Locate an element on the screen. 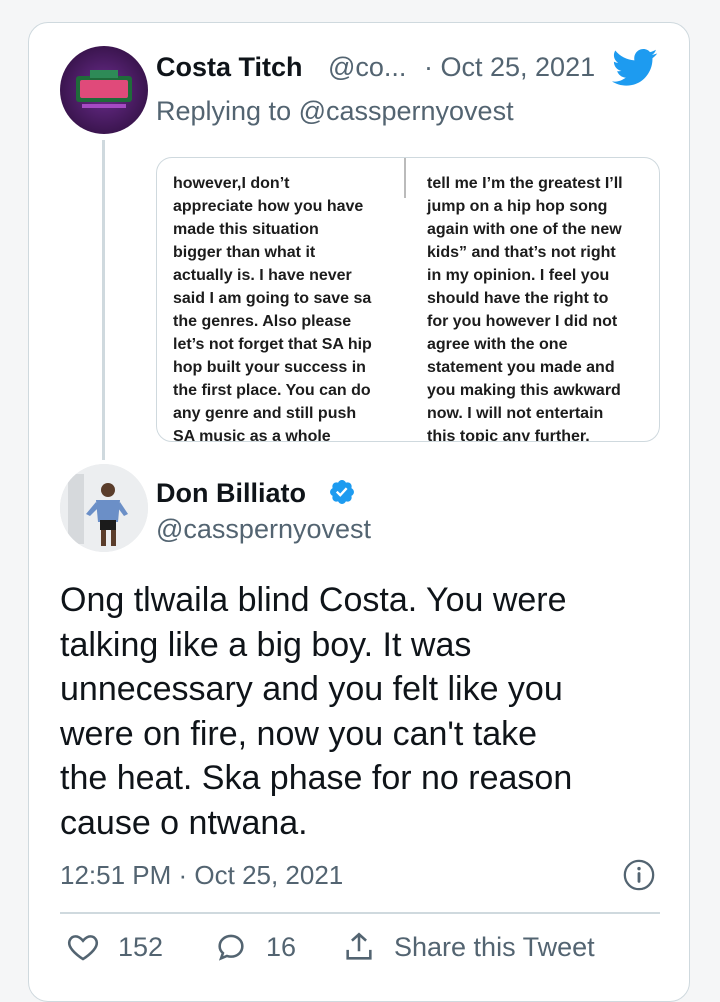 The height and width of the screenshot is (1002, 720). action-divider is located at coordinates (360, 913).